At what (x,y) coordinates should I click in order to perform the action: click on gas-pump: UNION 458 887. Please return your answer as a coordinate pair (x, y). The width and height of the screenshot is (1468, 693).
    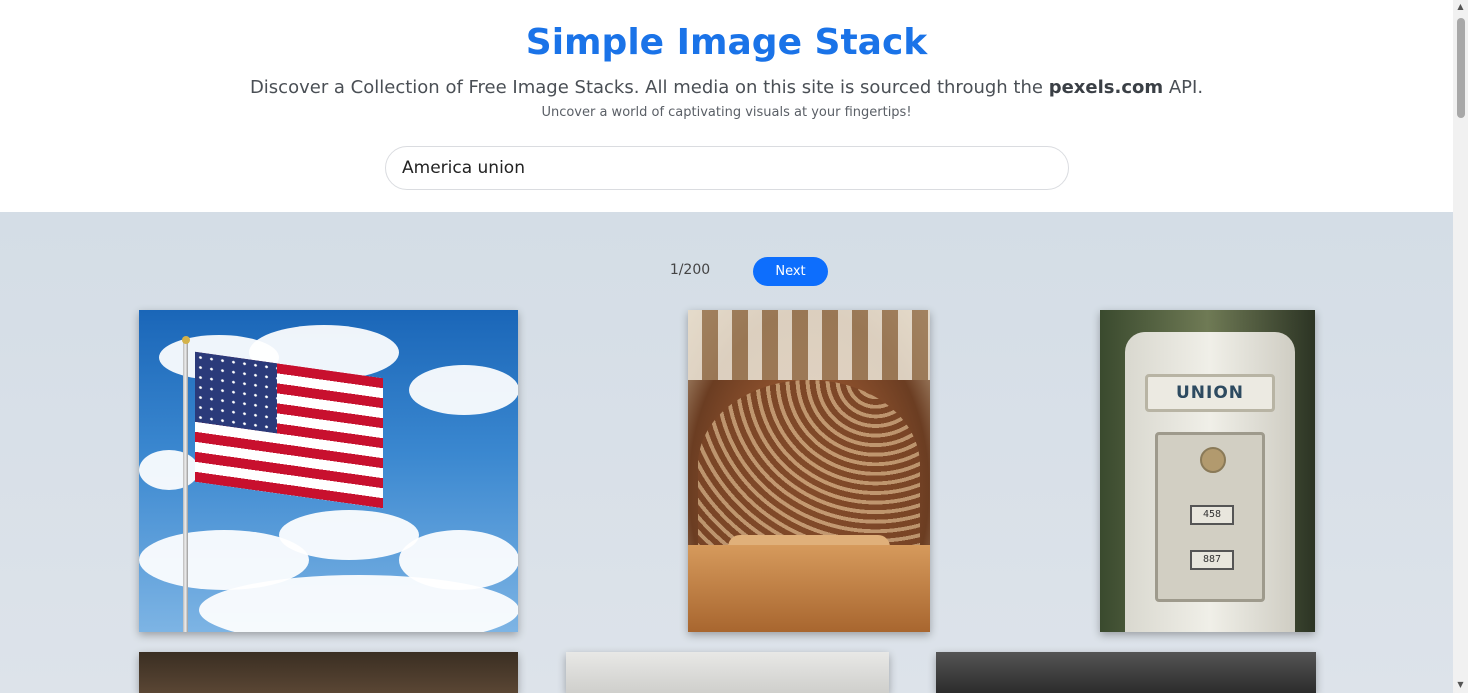
    Looking at the image, I should click on (1210, 482).